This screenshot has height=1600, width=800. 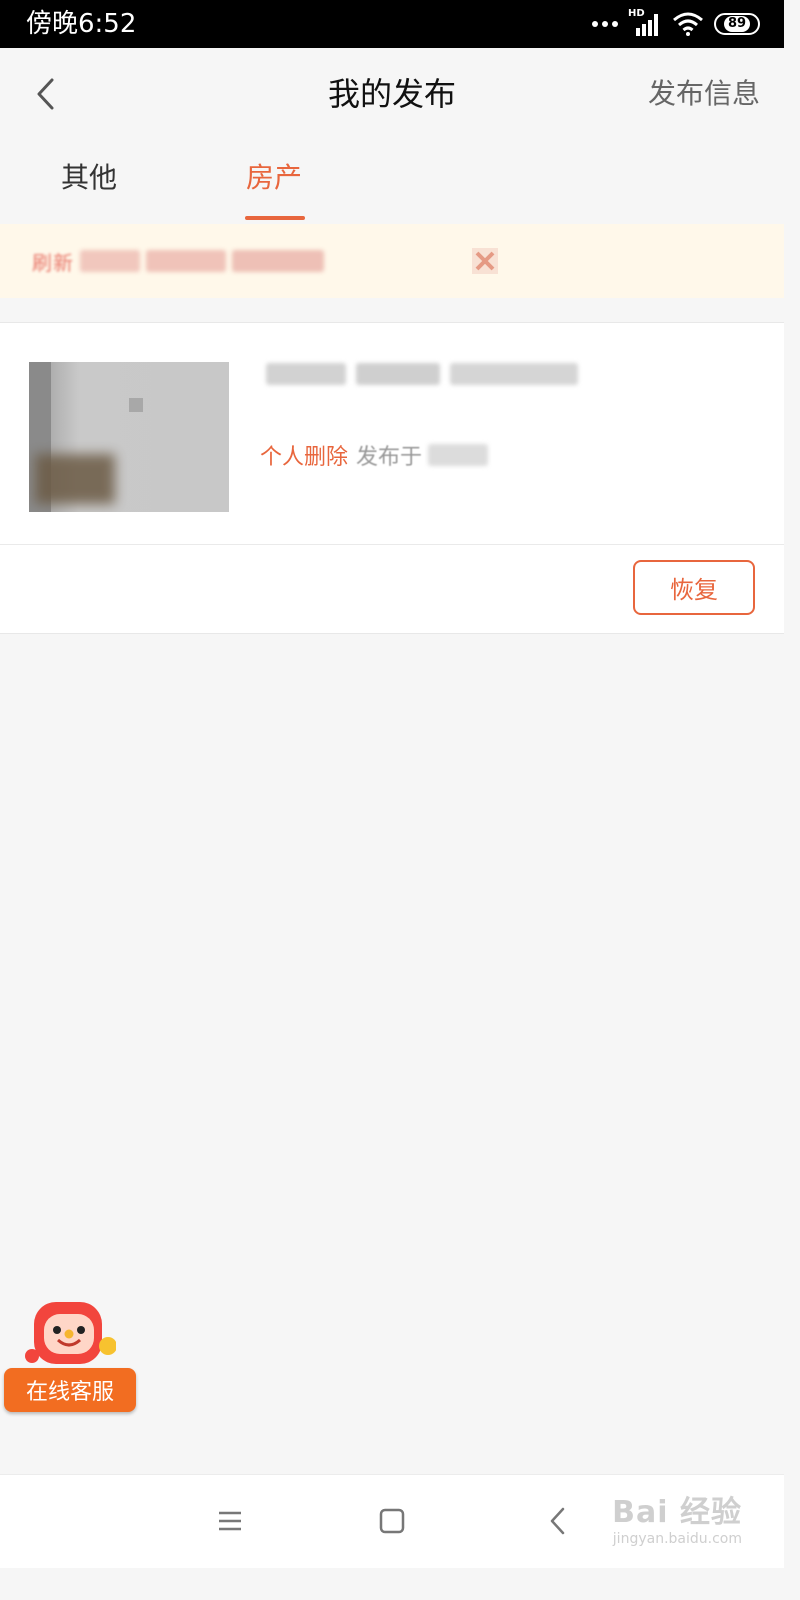 I want to click on nav-menu-button, so click(x=230, y=1521).